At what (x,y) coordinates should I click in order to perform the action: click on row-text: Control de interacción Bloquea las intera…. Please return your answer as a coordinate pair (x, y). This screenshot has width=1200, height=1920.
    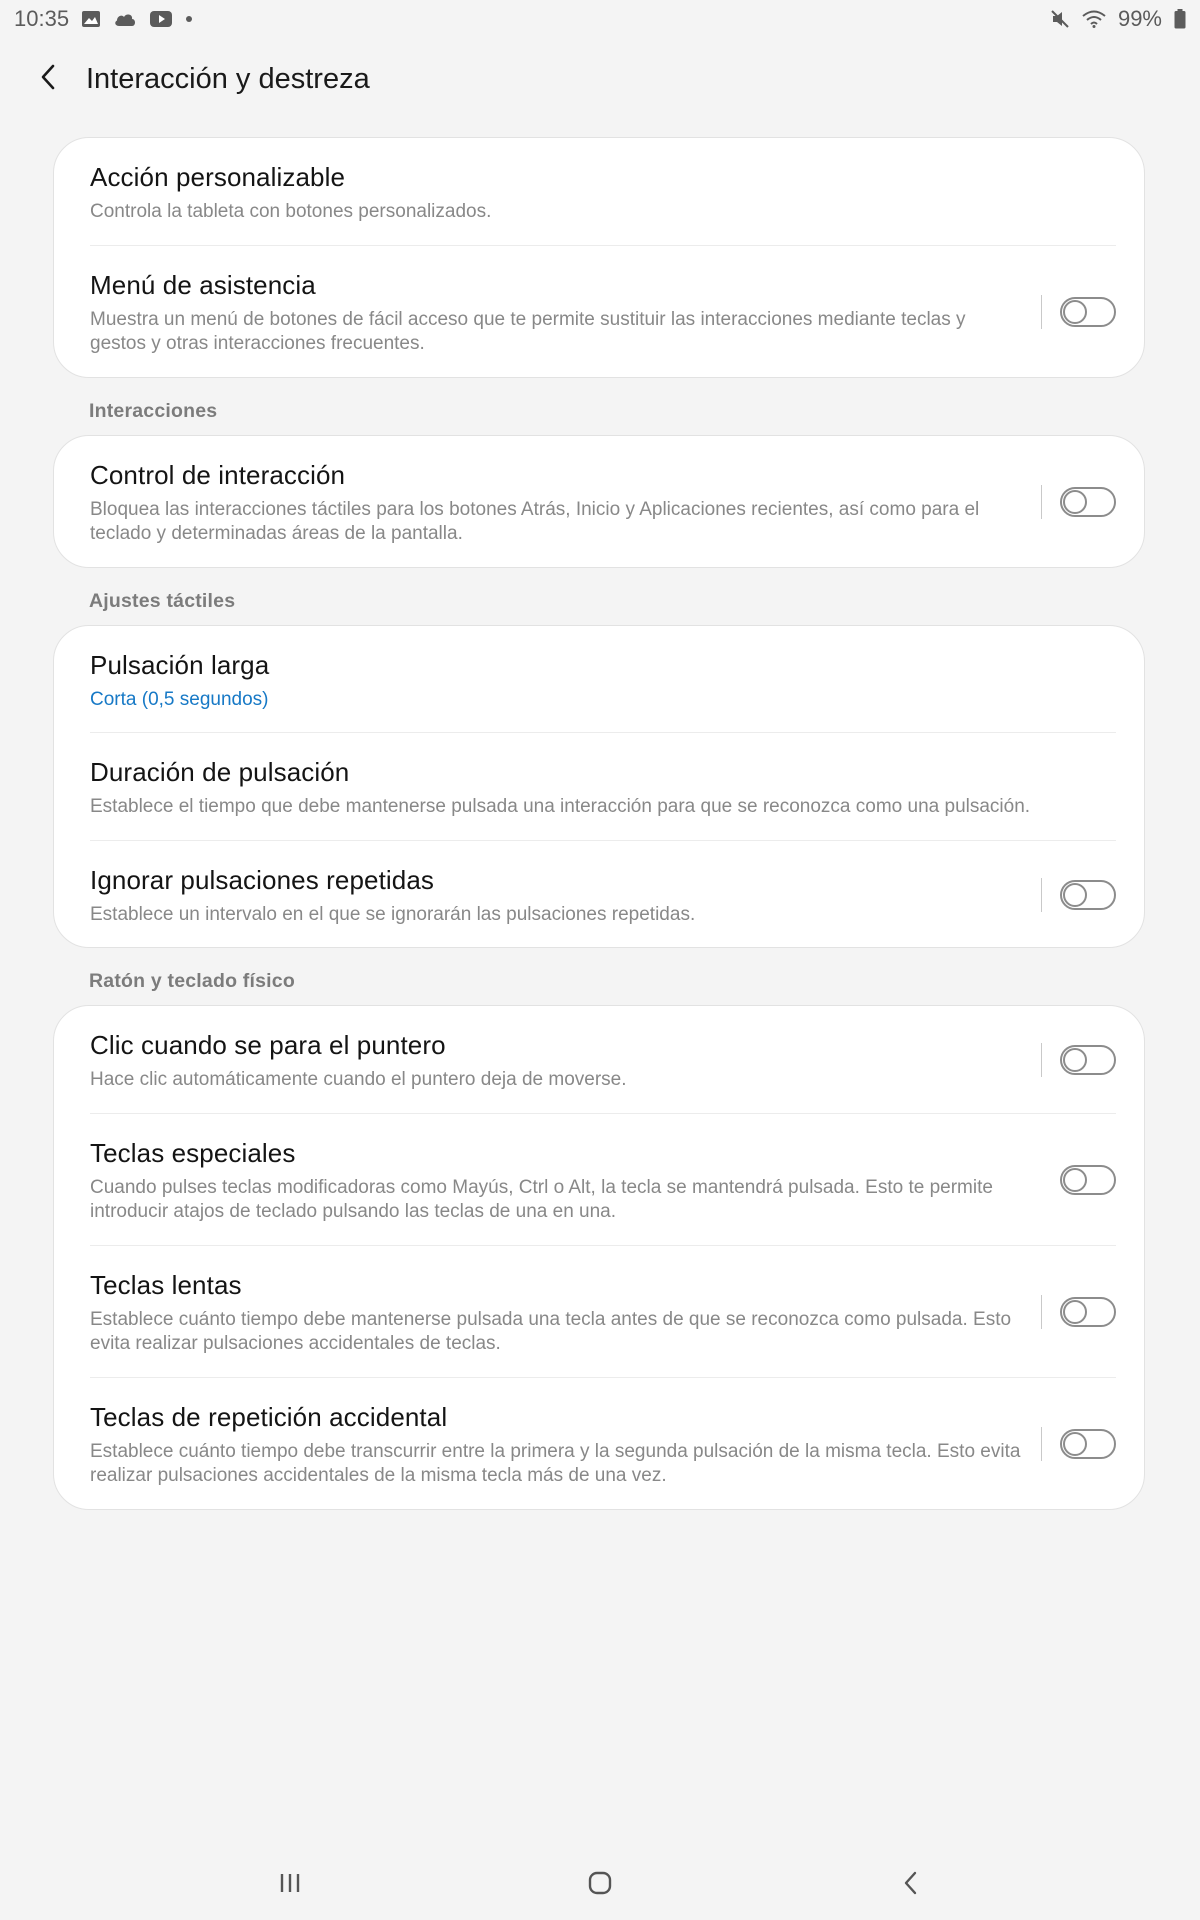
    Looking at the image, I should click on (565, 502).